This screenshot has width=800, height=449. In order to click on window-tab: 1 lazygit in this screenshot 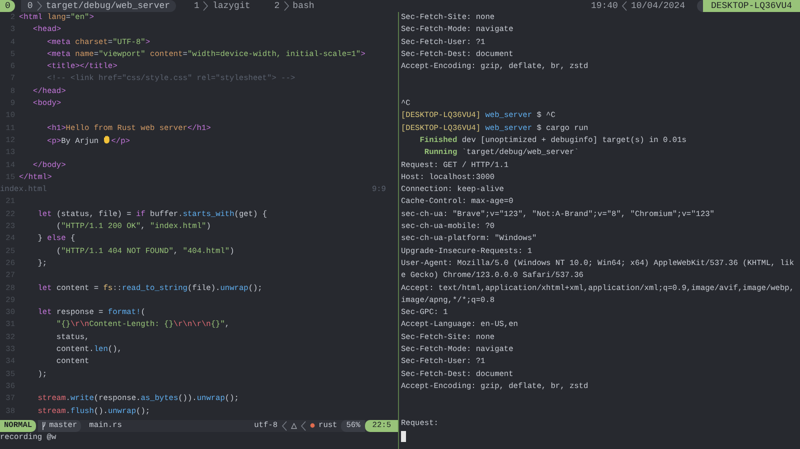, I will do `click(222, 6)`.